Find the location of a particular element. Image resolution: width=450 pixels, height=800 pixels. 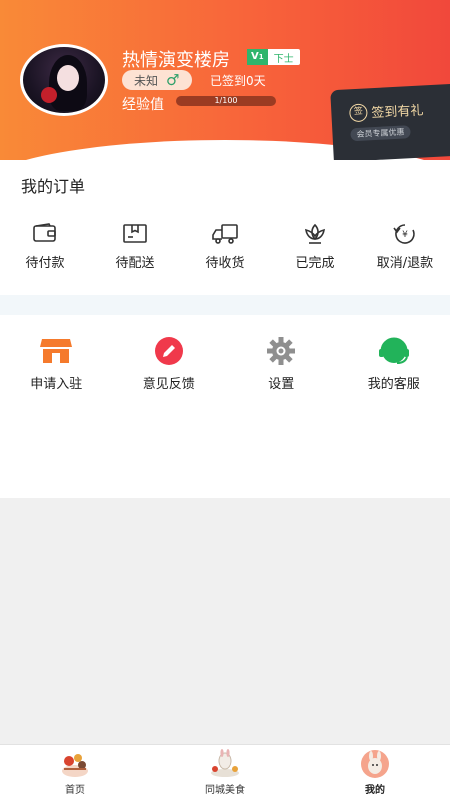

order-label: 待配送 is located at coordinates (135, 263).